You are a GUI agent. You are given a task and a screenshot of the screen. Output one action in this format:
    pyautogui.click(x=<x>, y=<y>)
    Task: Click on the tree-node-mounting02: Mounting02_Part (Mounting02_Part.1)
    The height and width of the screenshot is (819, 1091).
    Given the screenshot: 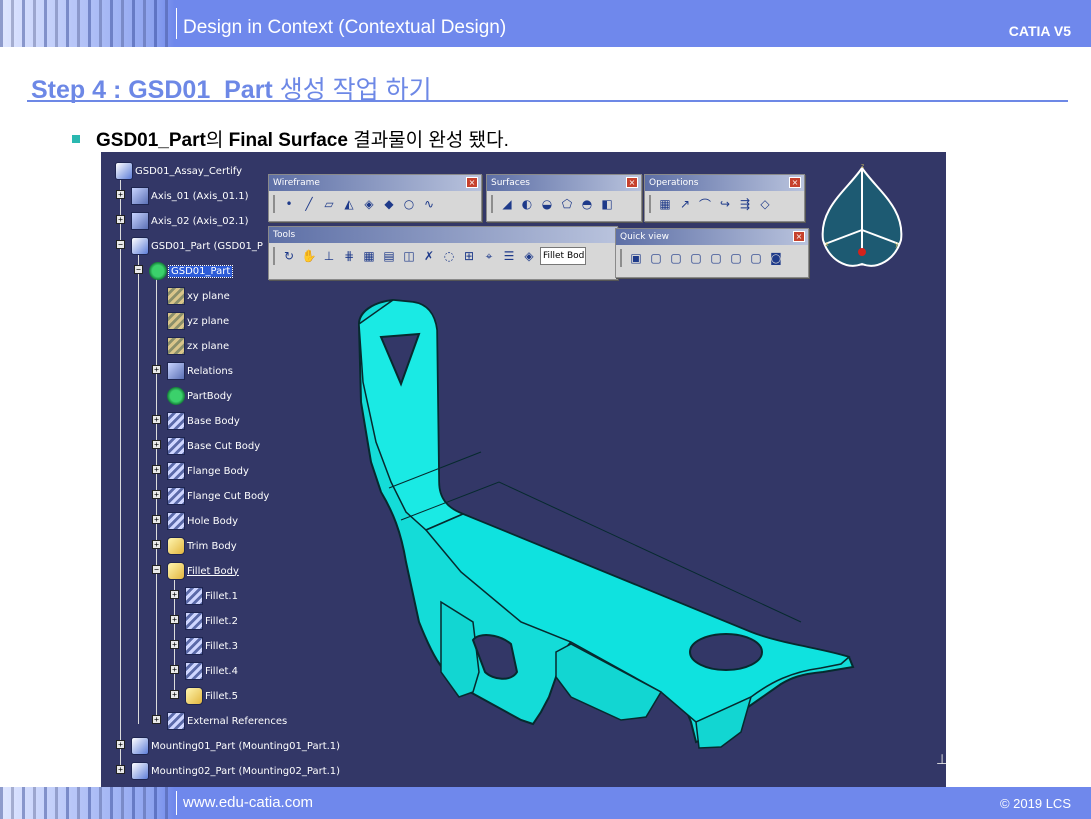 What is the action you would take?
    pyautogui.click(x=235, y=771)
    